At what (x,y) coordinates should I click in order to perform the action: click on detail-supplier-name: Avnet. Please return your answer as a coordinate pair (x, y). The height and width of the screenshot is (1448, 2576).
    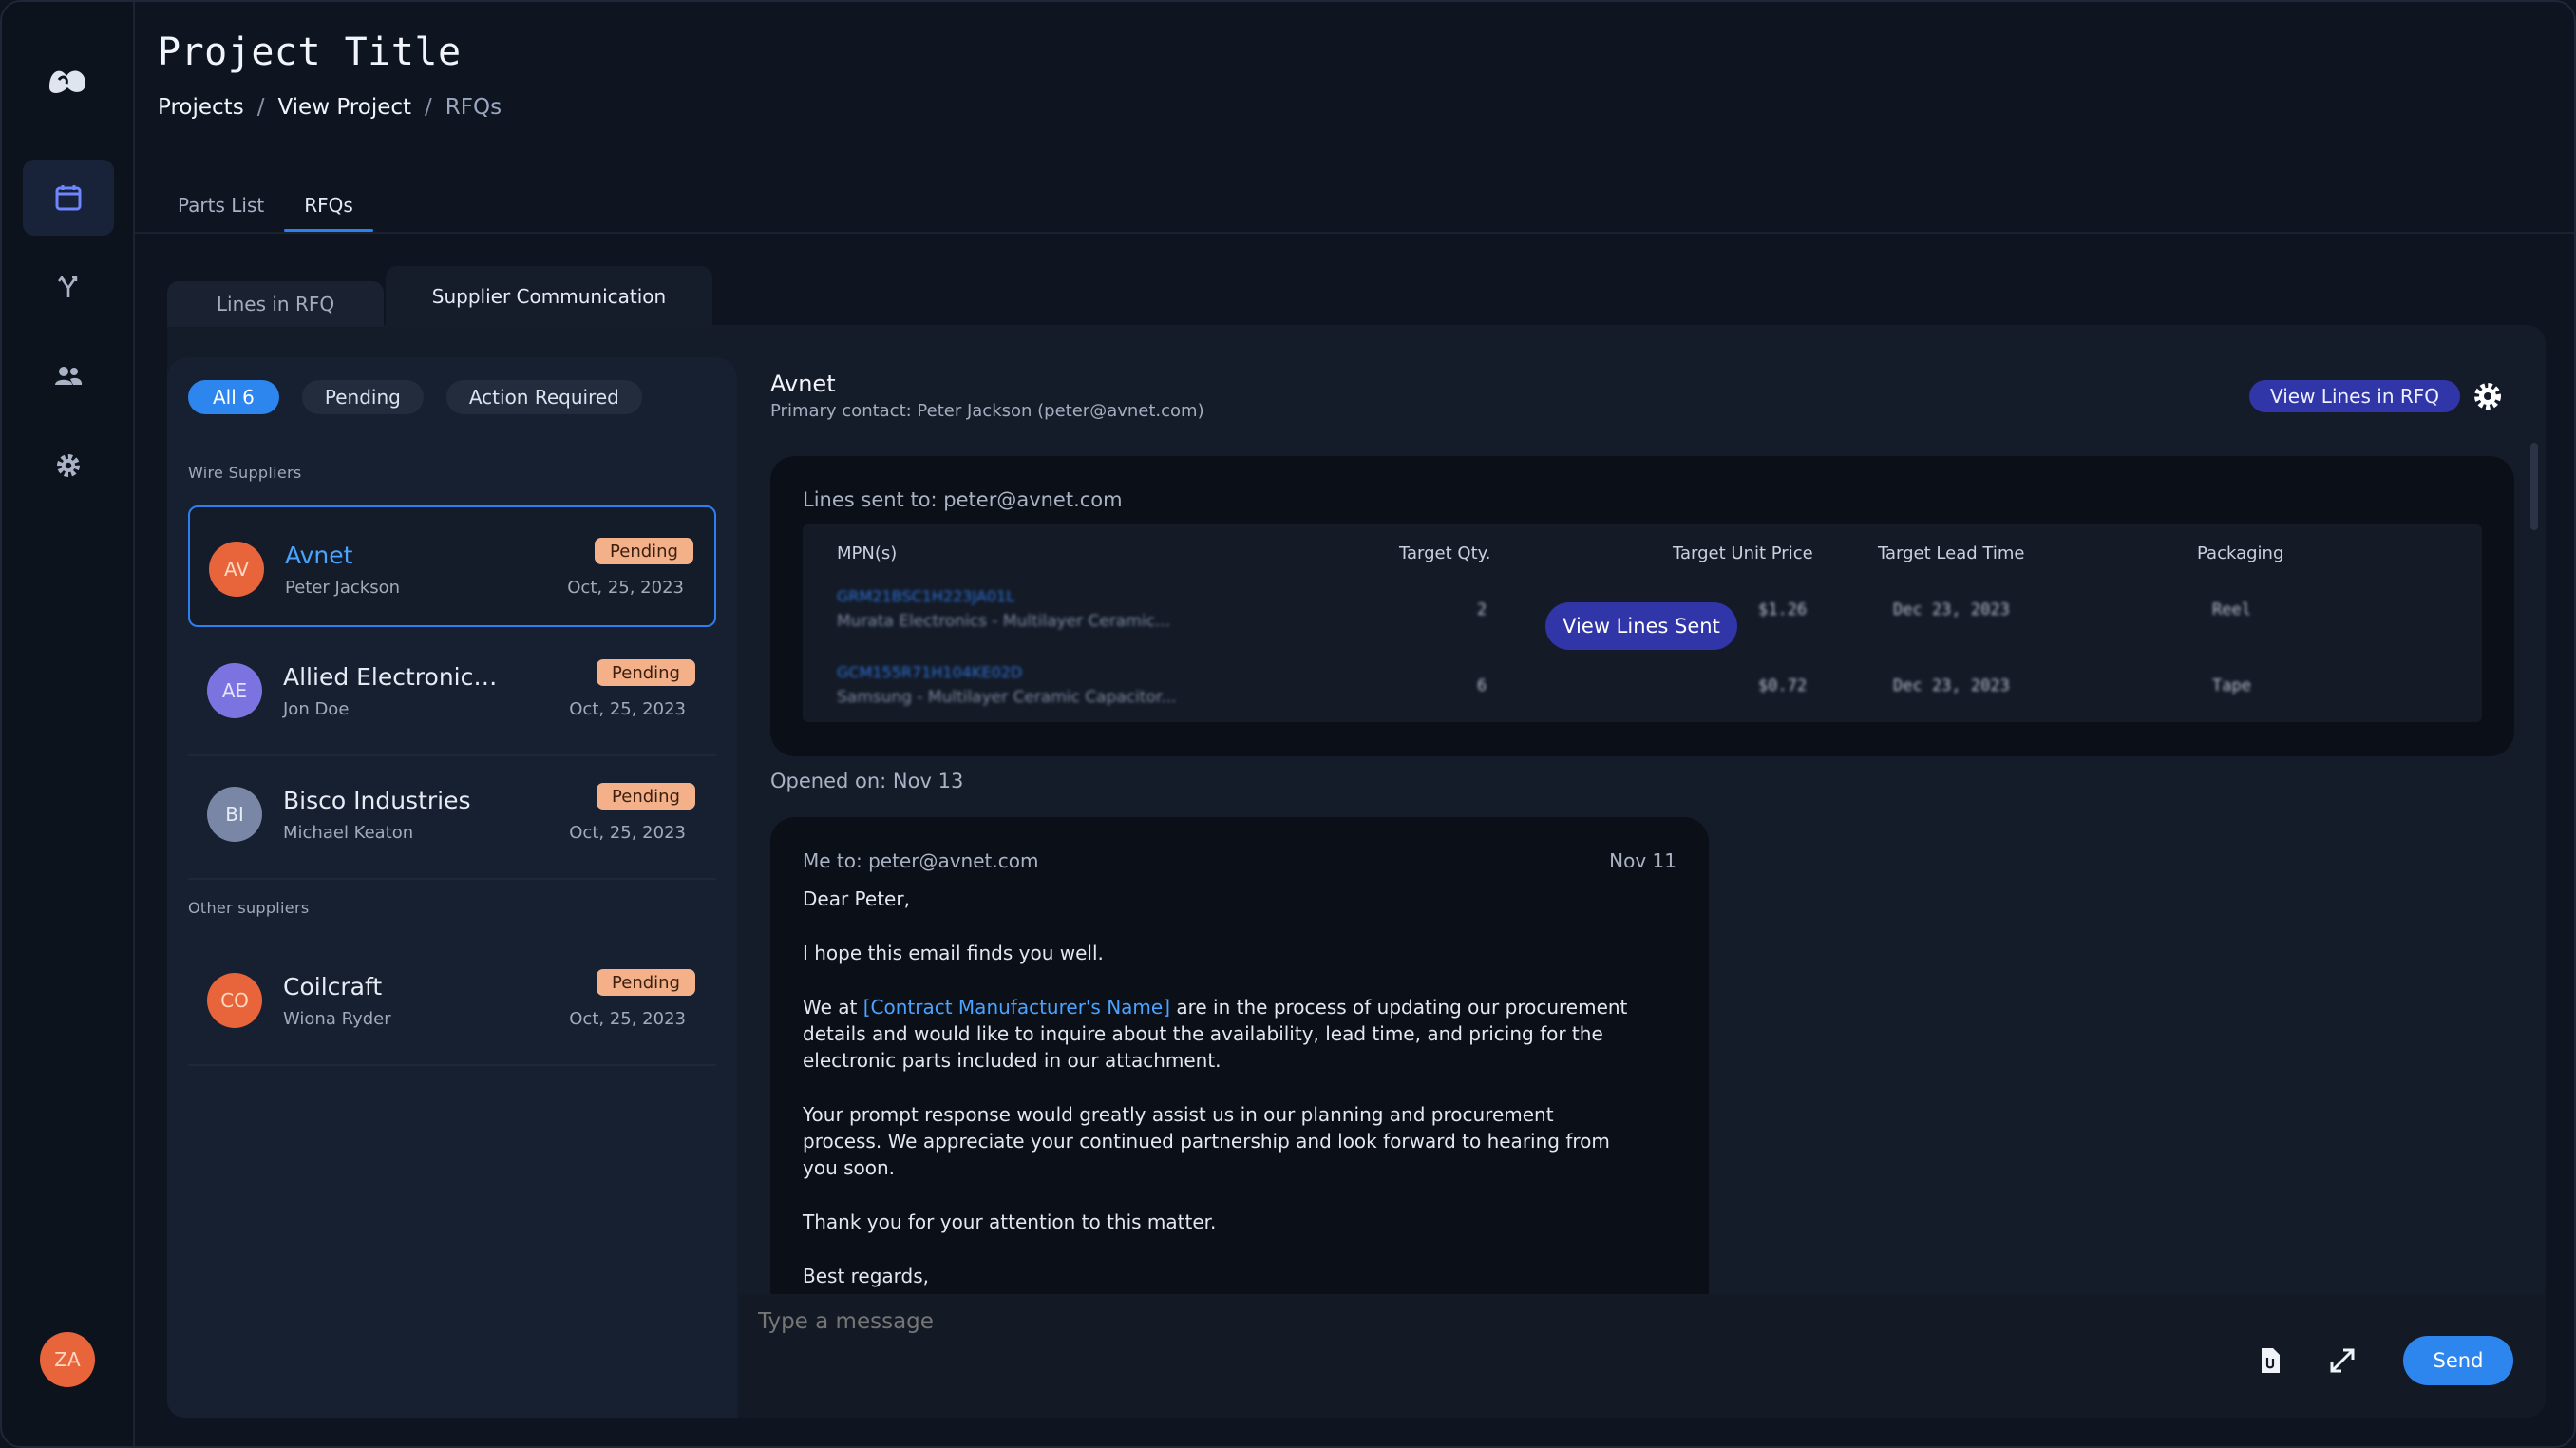
    Looking at the image, I should click on (803, 384).